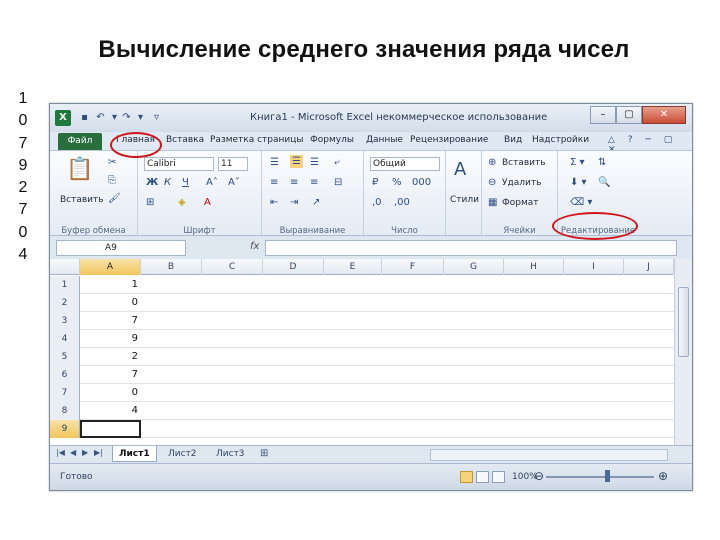 This screenshot has width=720, height=540. What do you see at coordinates (179, 164) in the screenshot?
I see `font-name-dropdown: Calibri` at bounding box center [179, 164].